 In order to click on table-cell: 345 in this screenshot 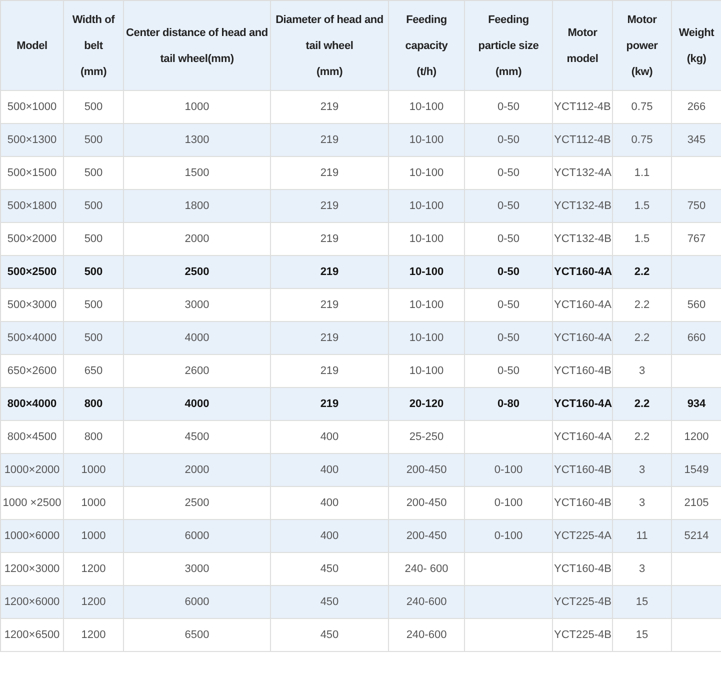, I will do `click(696, 140)`.